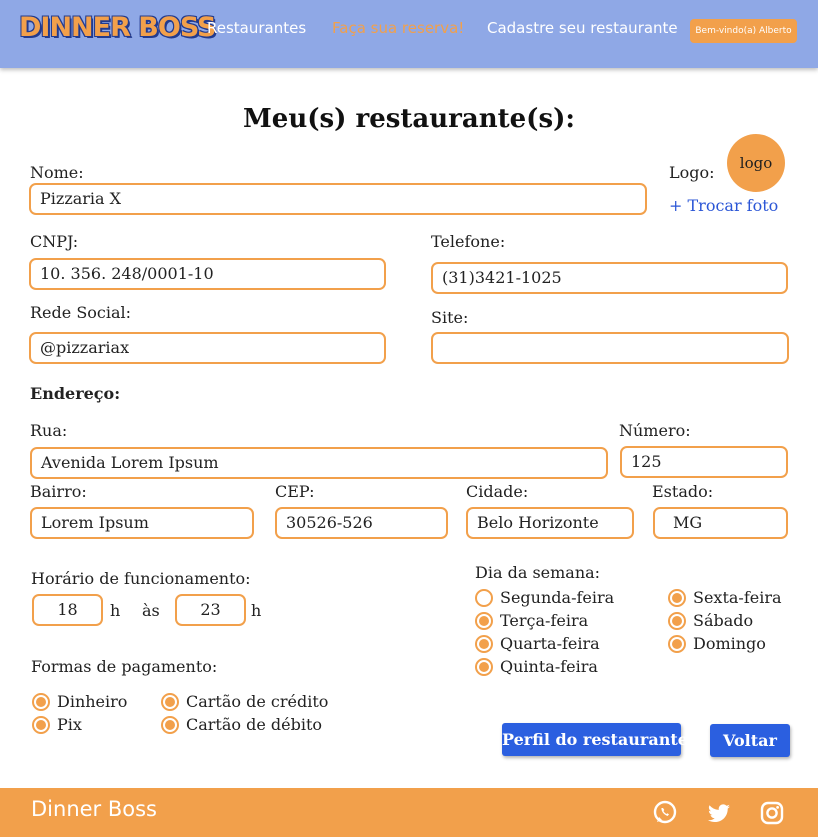 The width and height of the screenshot is (818, 837). What do you see at coordinates (743, 31) in the screenshot?
I see `welcome-user-button: Bem-vindo(a) Alberto` at bounding box center [743, 31].